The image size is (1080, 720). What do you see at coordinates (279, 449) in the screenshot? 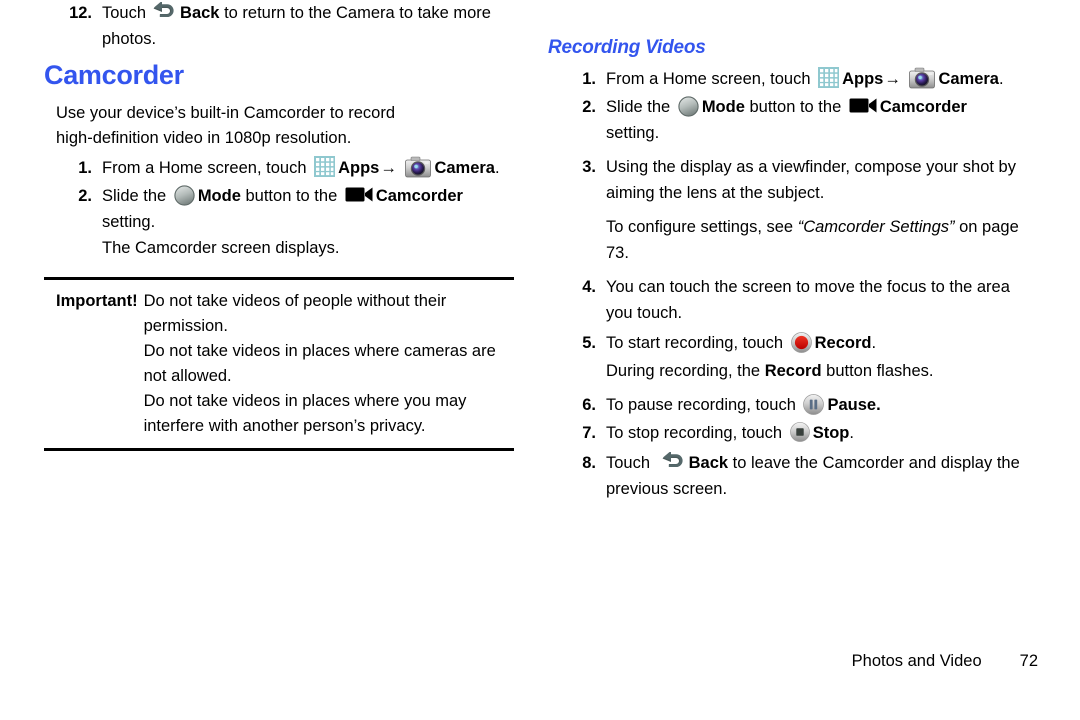
I see `divider-bottom` at bounding box center [279, 449].